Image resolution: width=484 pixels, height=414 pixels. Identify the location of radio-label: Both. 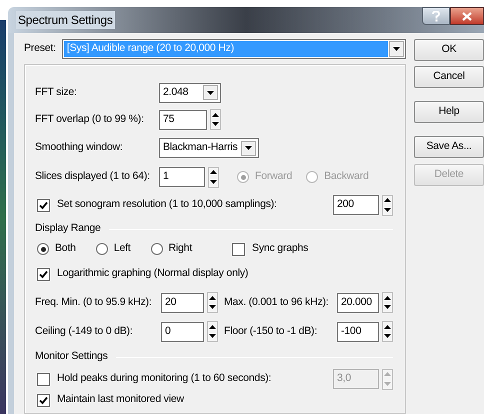
(65, 248).